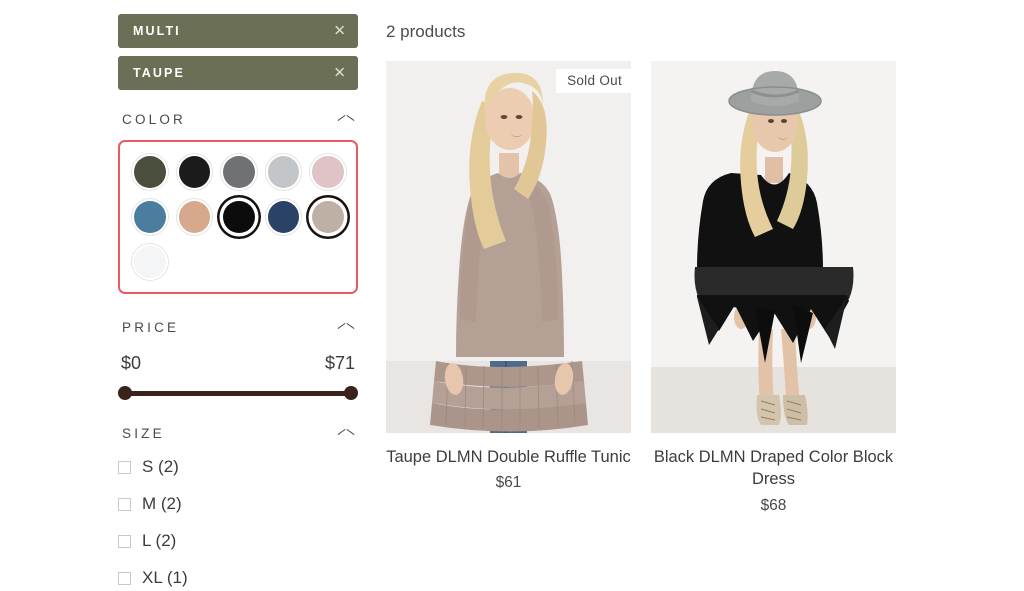 The height and width of the screenshot is (591, 1024). What do you see at coordinates (150, 262) in the screenshot?
I see `color-swatch-white` at bounding box center [150, 262].